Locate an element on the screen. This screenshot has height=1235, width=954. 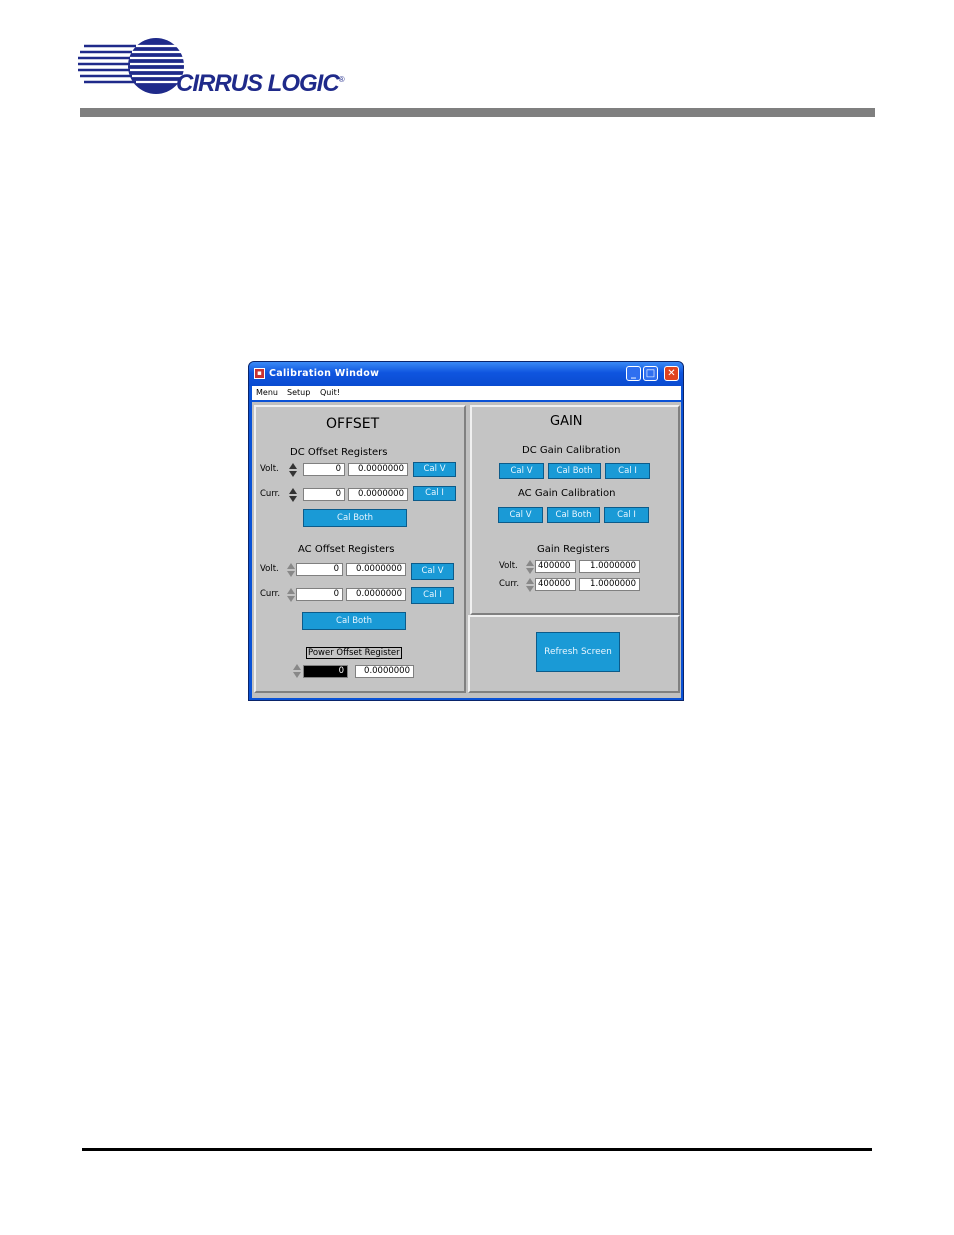
ac-gain-cal-i-button: Cal I is located at coordinates (626, 515).